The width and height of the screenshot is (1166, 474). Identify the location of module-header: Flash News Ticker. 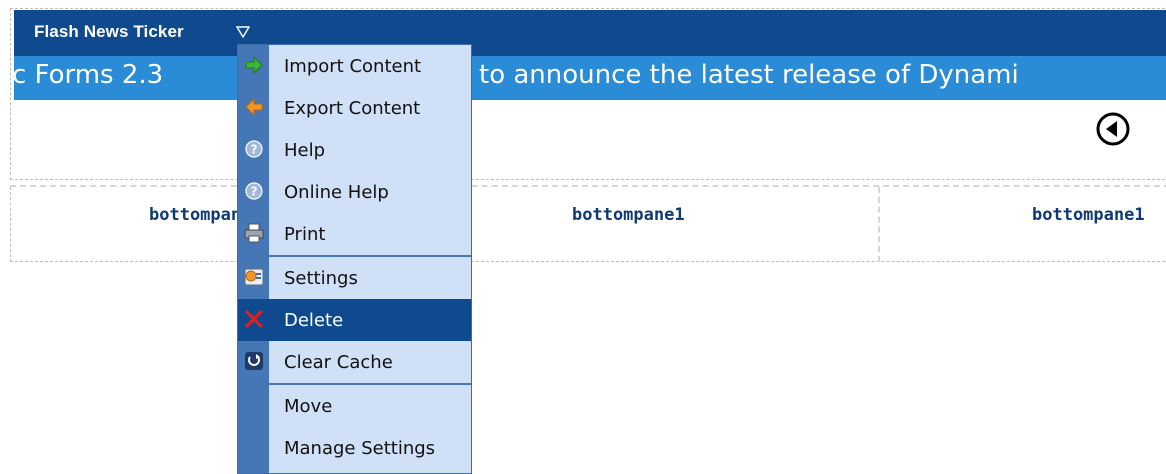
(590, 33).